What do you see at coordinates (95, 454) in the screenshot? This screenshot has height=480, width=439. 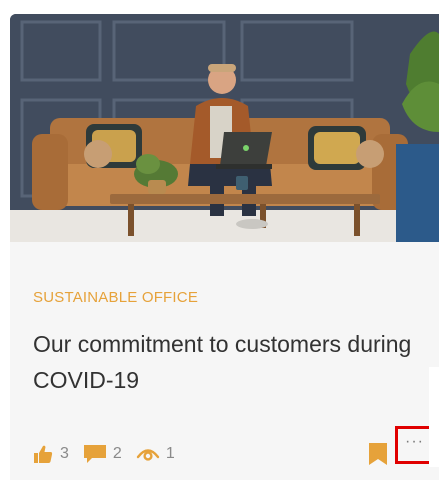 I see `comment-icon` at bounding box center [95, 454].